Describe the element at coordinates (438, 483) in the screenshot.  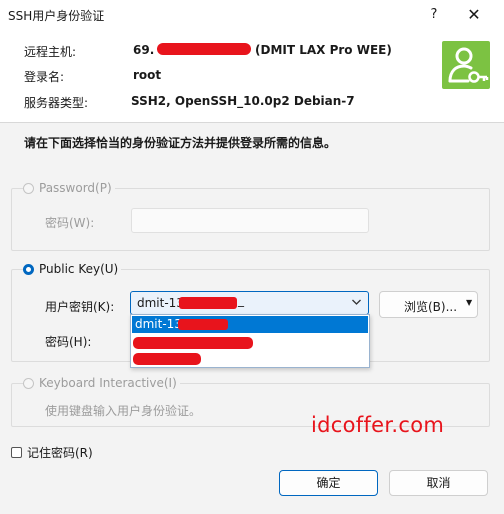
I see `cancel-button: 取消` at that location.